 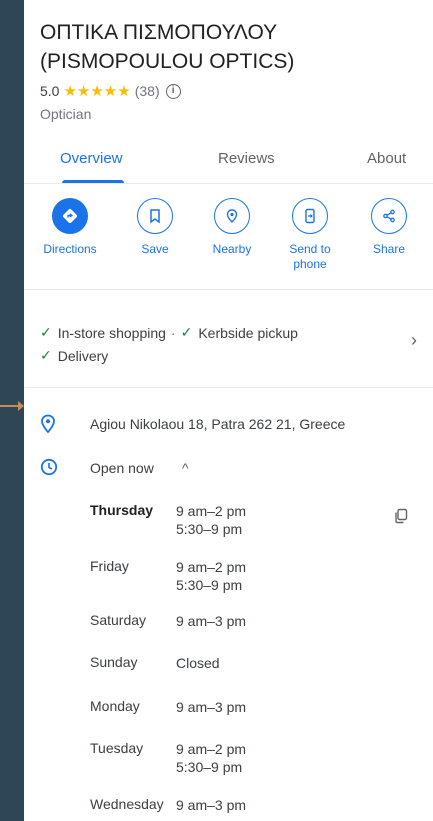 I want to click on info-icon: i, so click(x=173, y=91).